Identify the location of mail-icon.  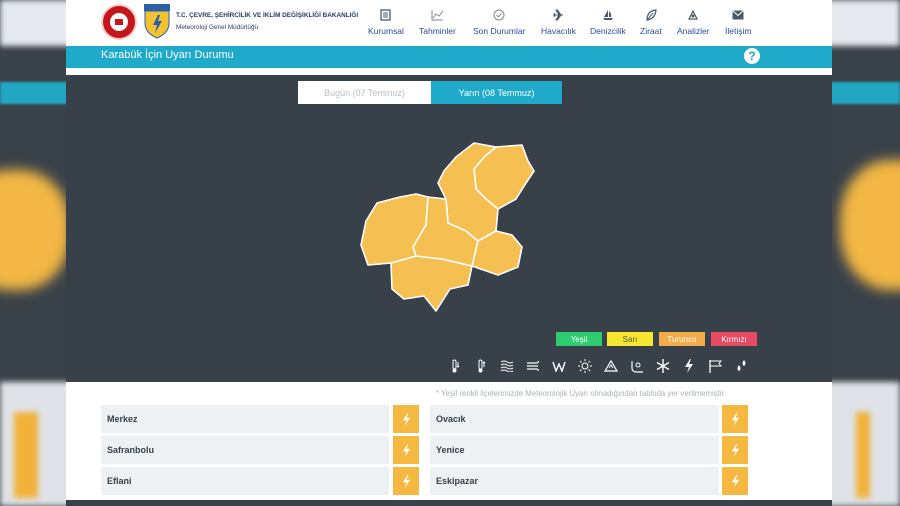
(738, 14).